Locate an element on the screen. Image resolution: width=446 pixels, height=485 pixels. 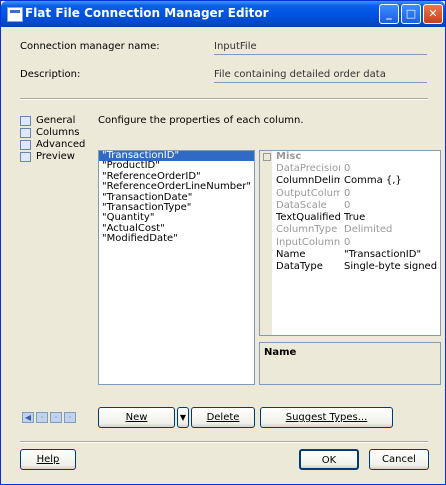
nav-item-label: Preview is located at coordinates (55, 156).